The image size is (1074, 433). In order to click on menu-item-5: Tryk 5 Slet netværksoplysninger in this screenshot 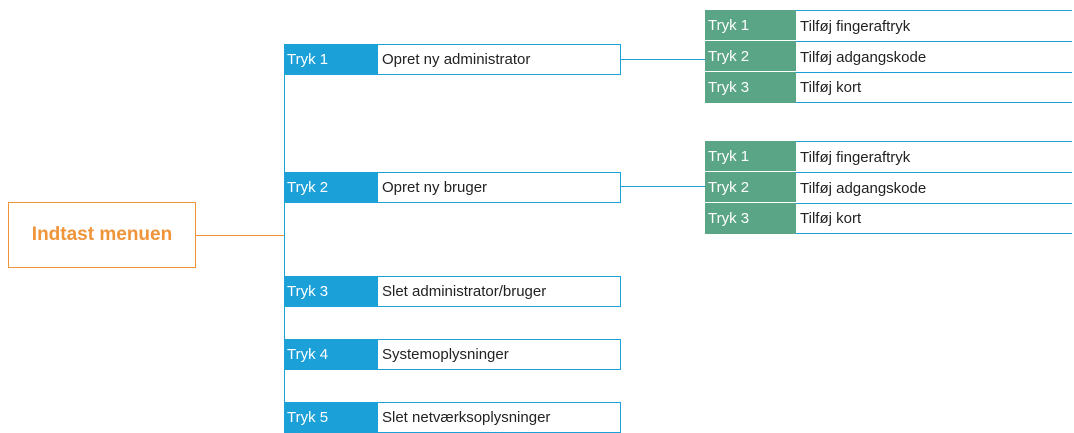, I will do `click(452, 417)`.